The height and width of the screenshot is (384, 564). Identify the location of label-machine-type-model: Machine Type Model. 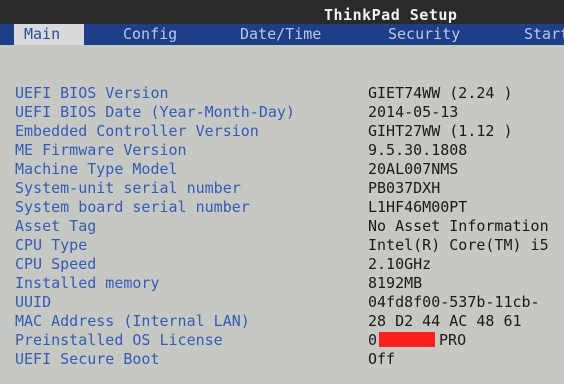
(96, 169).